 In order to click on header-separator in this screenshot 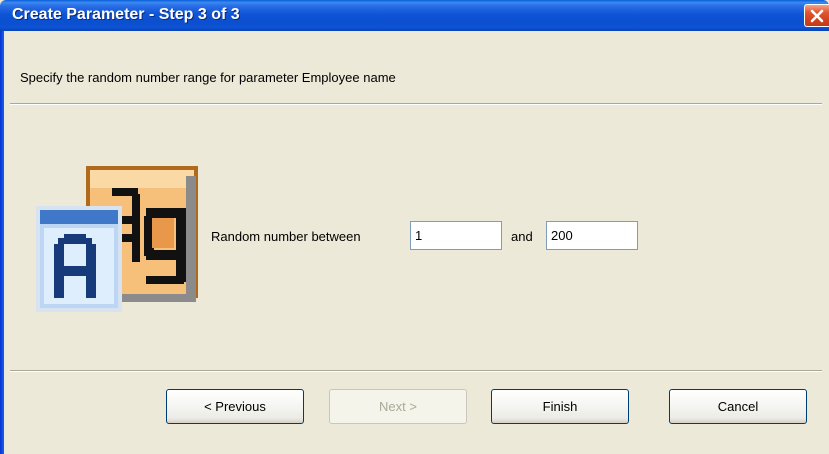, I will do `click(416, 104)`.